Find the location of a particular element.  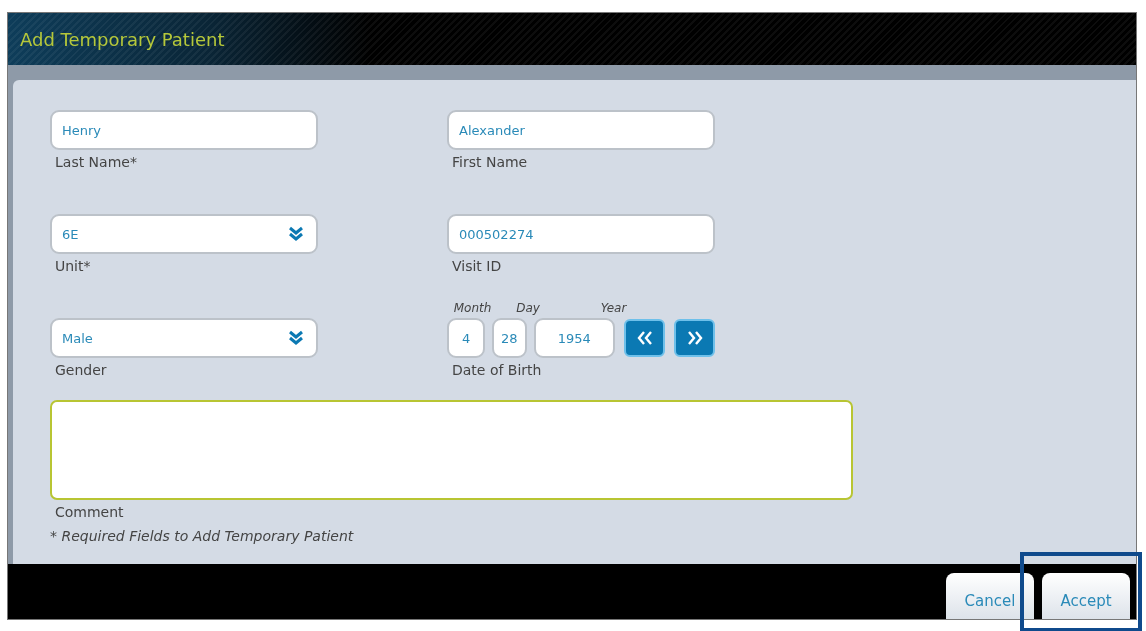

field-label: Visit ID is located at coordinates (477, 266).